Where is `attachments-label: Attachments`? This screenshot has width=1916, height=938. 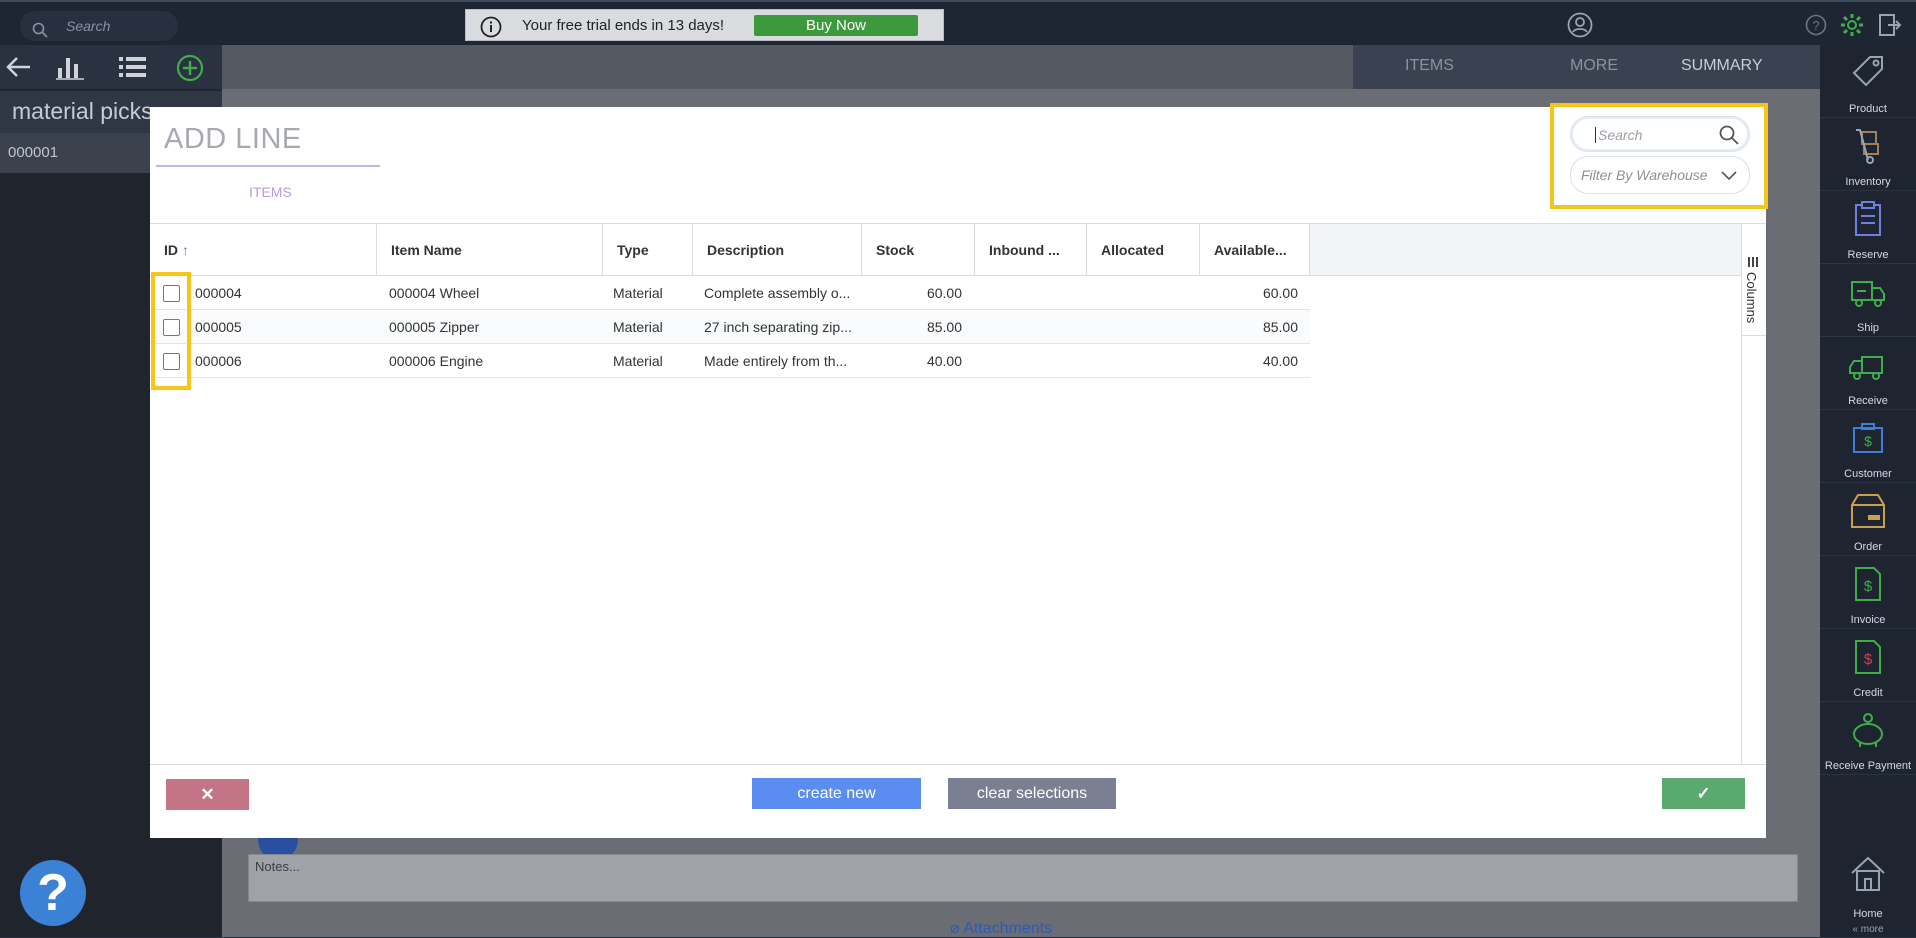 attachments-label: Attachments is located at coordinates (1008, 928).